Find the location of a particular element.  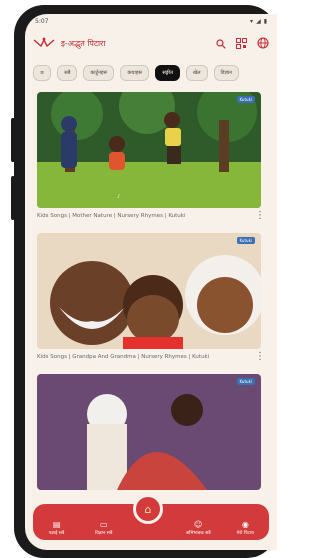

video-thumbnail: ♪ Kutuki is located at coordinates (149, 150).